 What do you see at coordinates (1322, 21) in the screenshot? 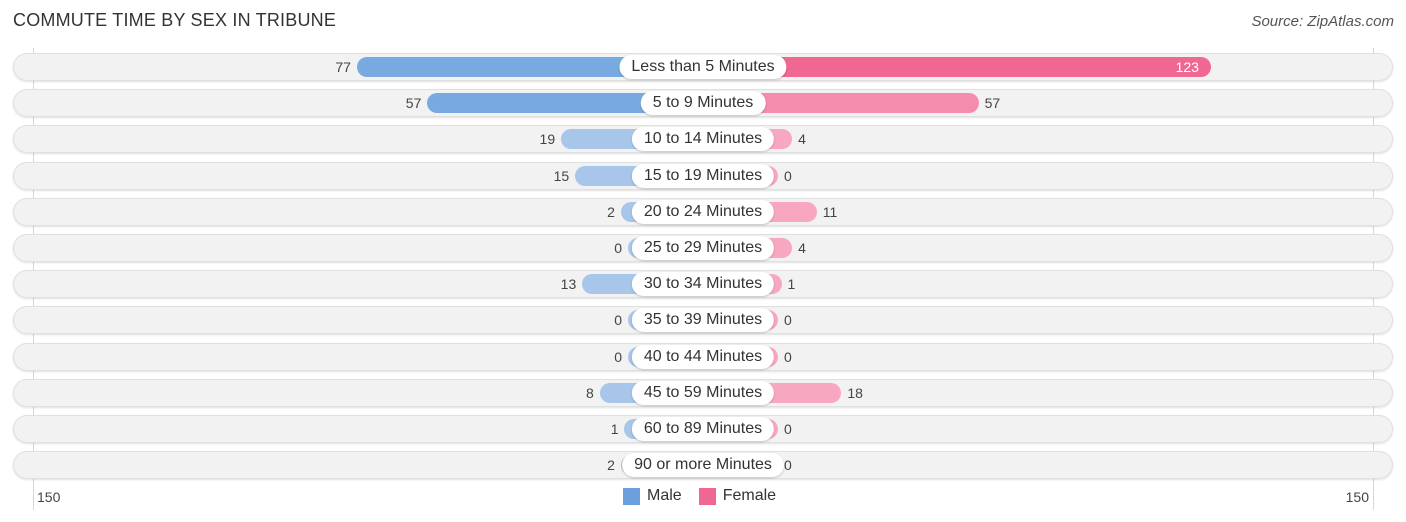
I see `source-label: Source: ZipAtlas.com` at bounding box center [1322, 21].